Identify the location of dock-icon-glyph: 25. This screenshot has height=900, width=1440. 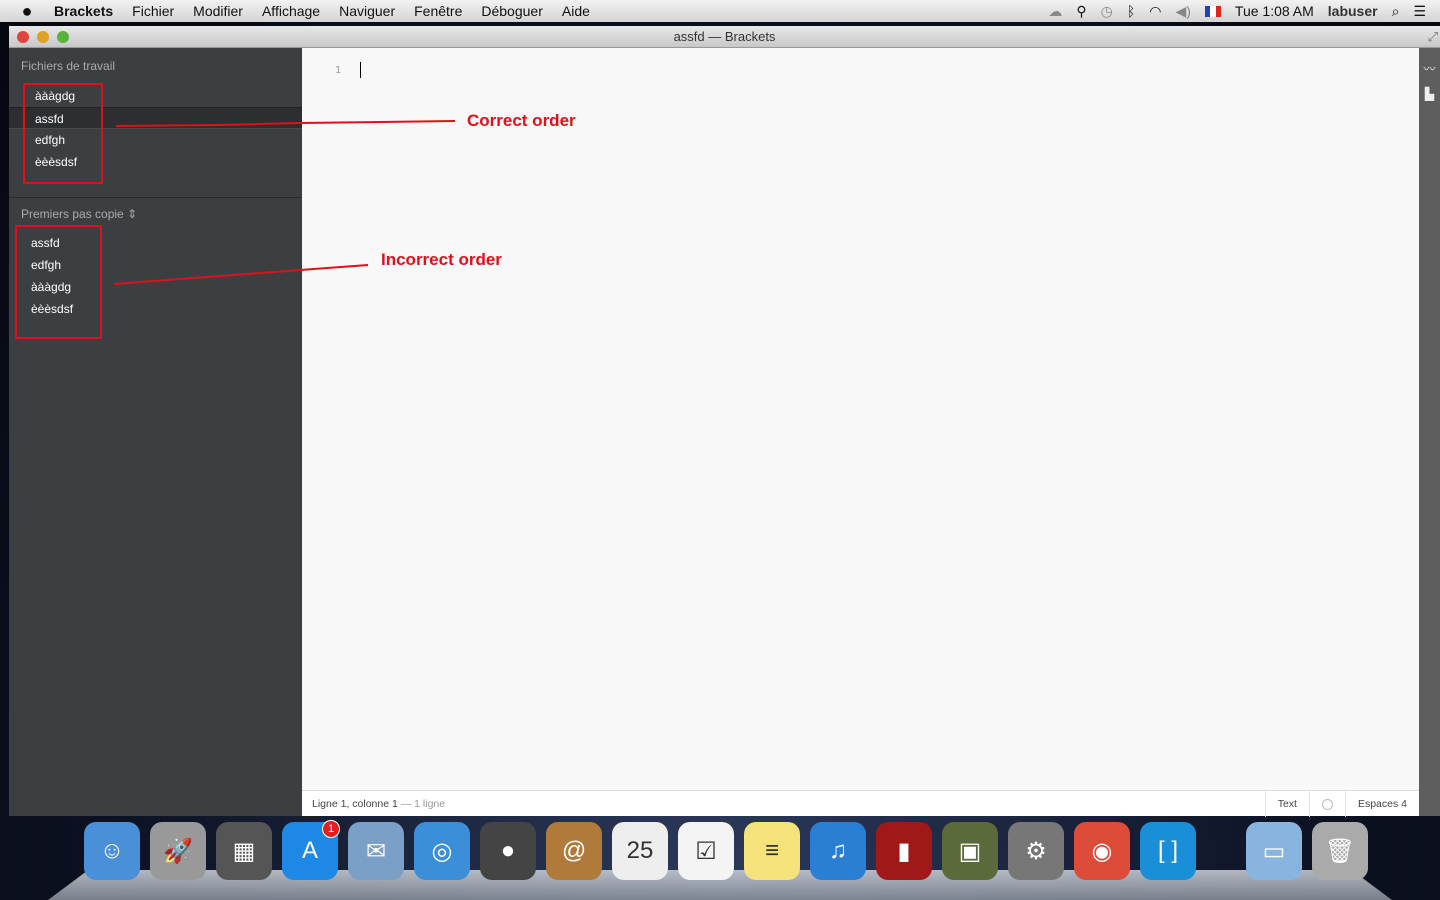
(640, 850).